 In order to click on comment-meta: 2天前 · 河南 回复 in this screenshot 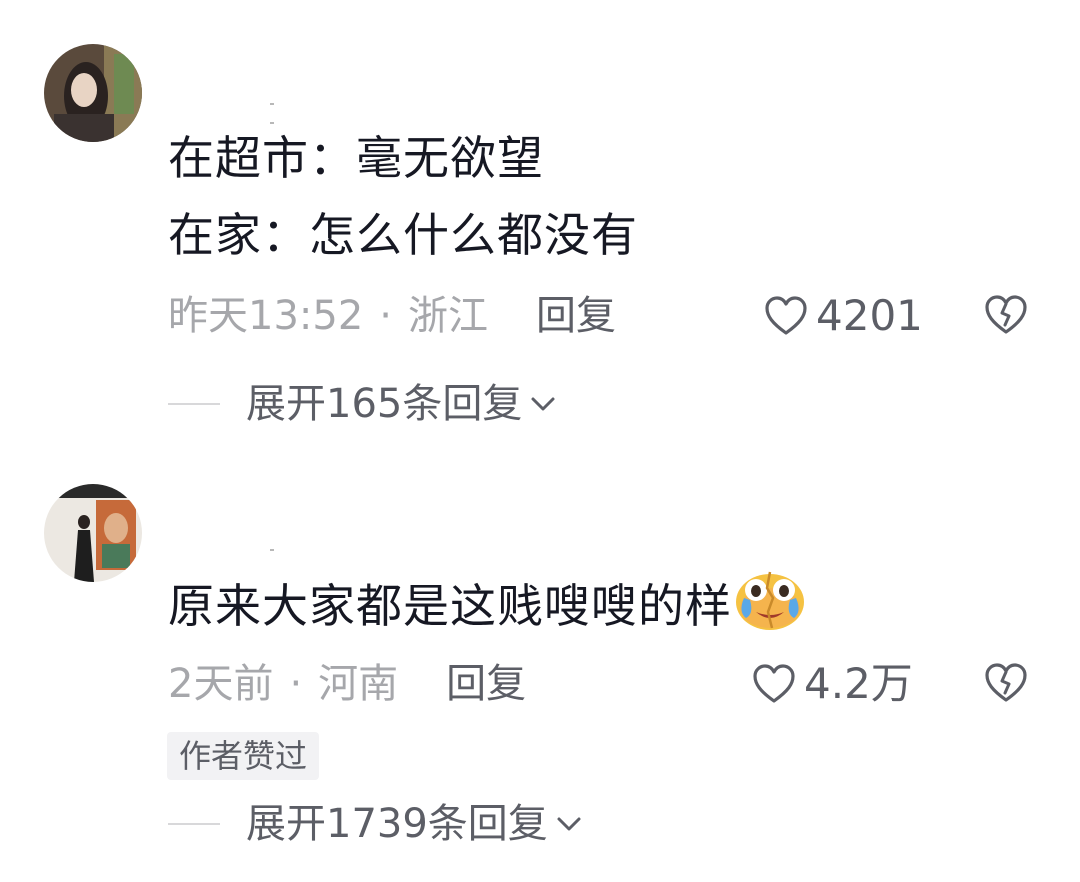, I will do `click(347, 684)`.